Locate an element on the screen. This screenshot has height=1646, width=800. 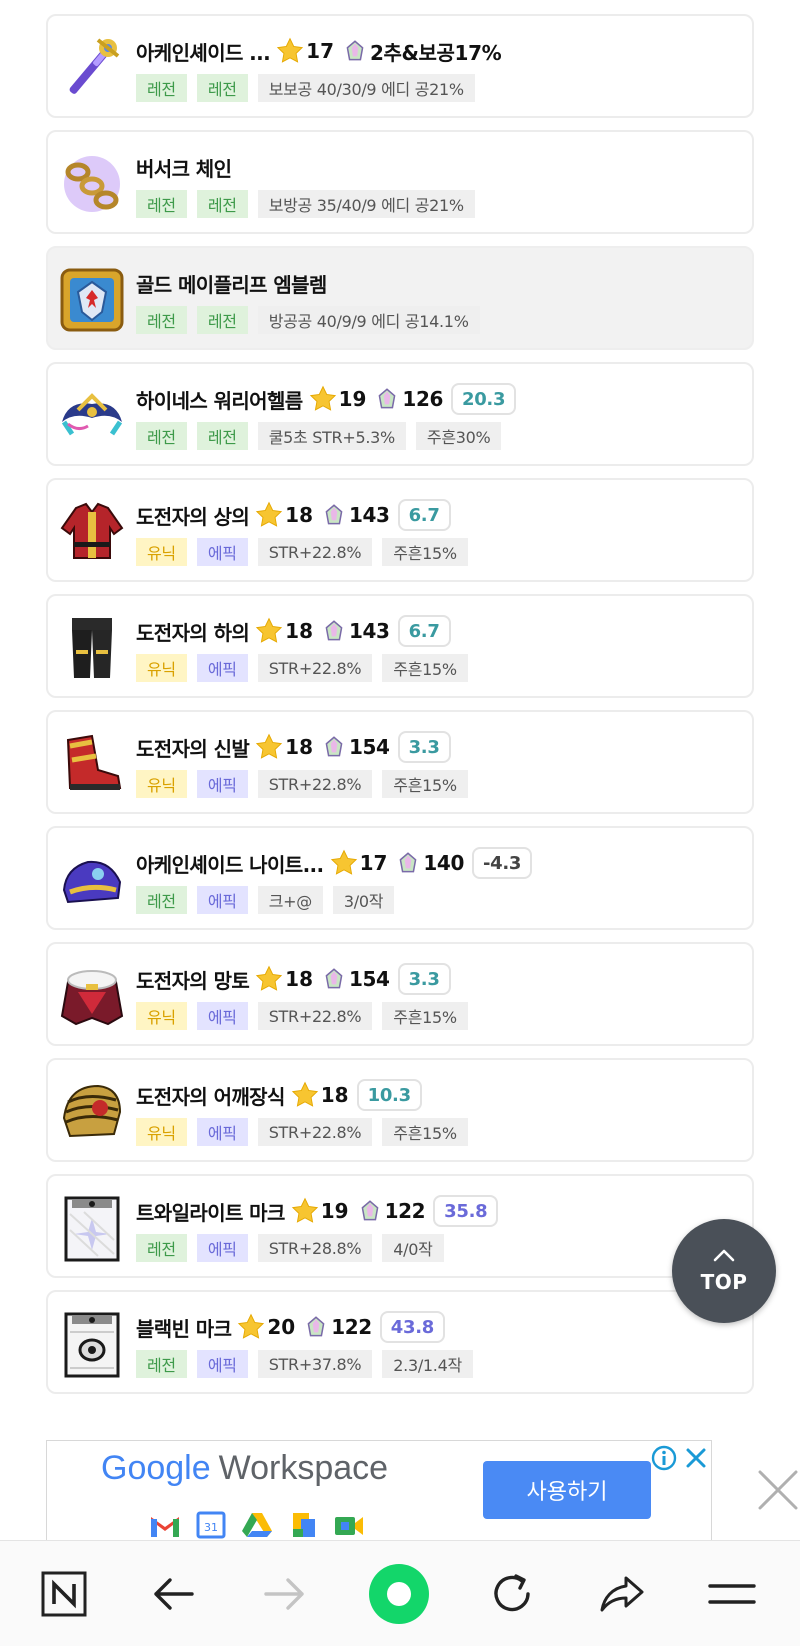
score-badge: 20.3 is located at coordinates (483, 399).